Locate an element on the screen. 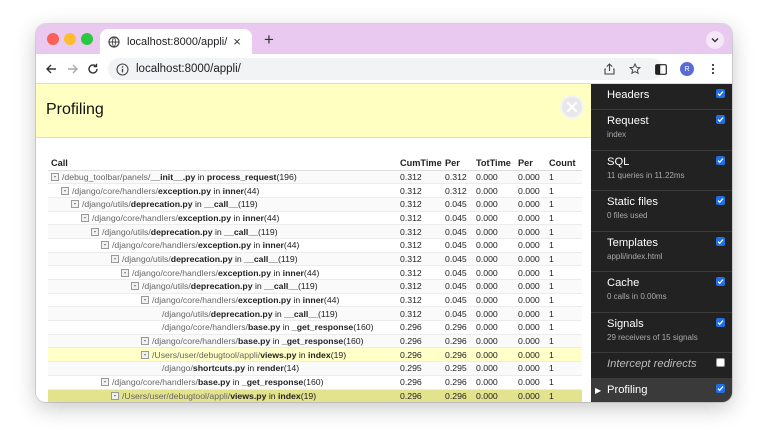 This screenshot has width=768, height=448. column-header: Per is located at coordinates (530, 163).